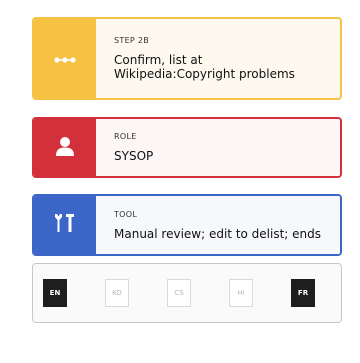 This screenshot has height=363, width=360. I want to click on role-content: ROLE SYSOP, so click(218, 147).